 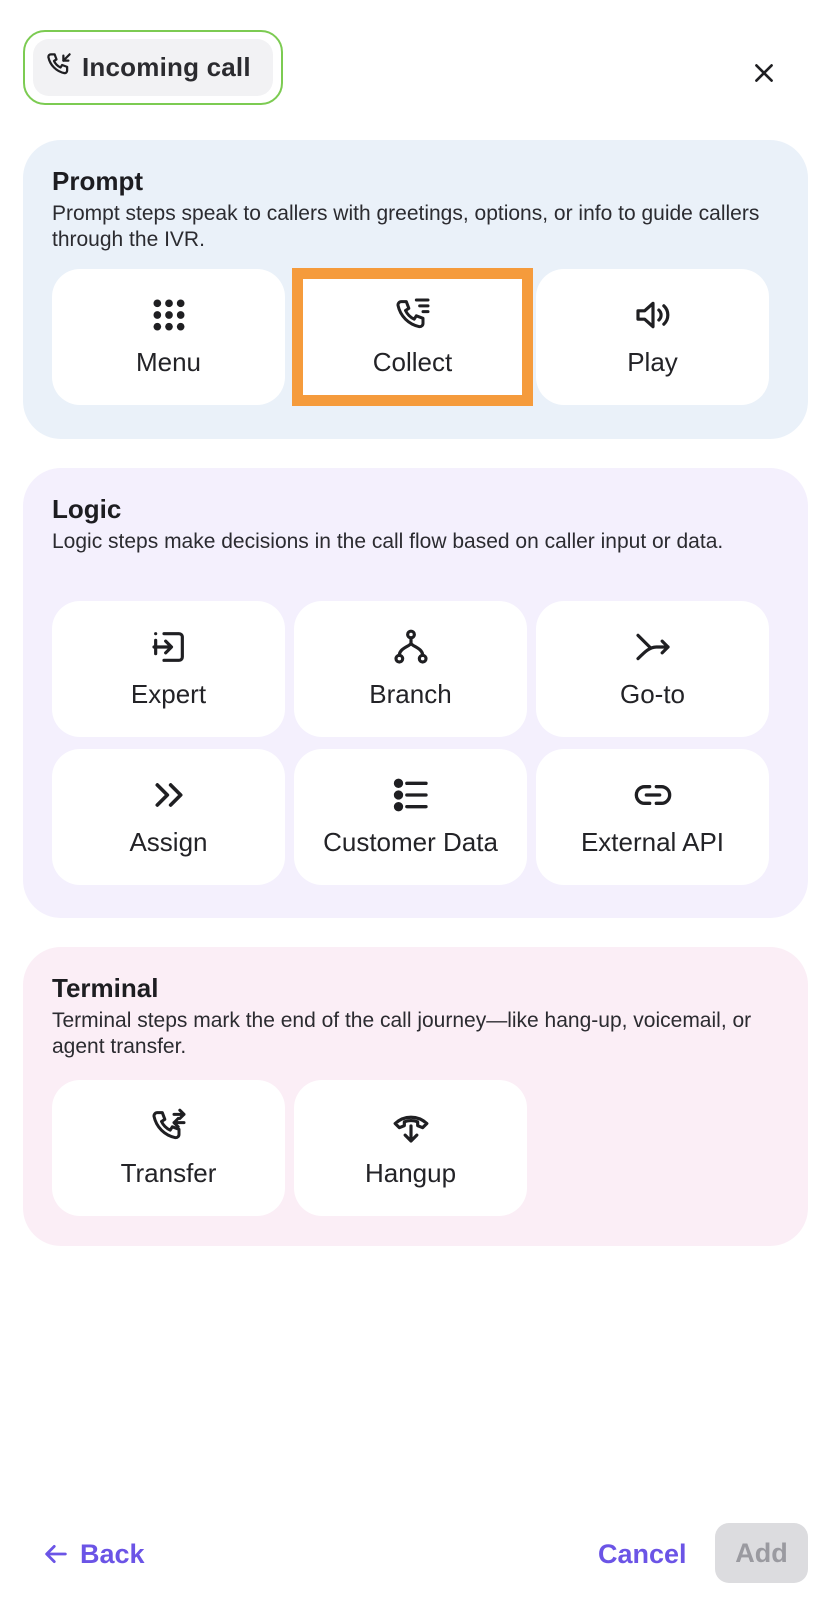 What do you see at coordinates (415, 1554) in the screenshot?
I see `footer-bar: Back Cancel Add` at bounding box center [415, 1554].